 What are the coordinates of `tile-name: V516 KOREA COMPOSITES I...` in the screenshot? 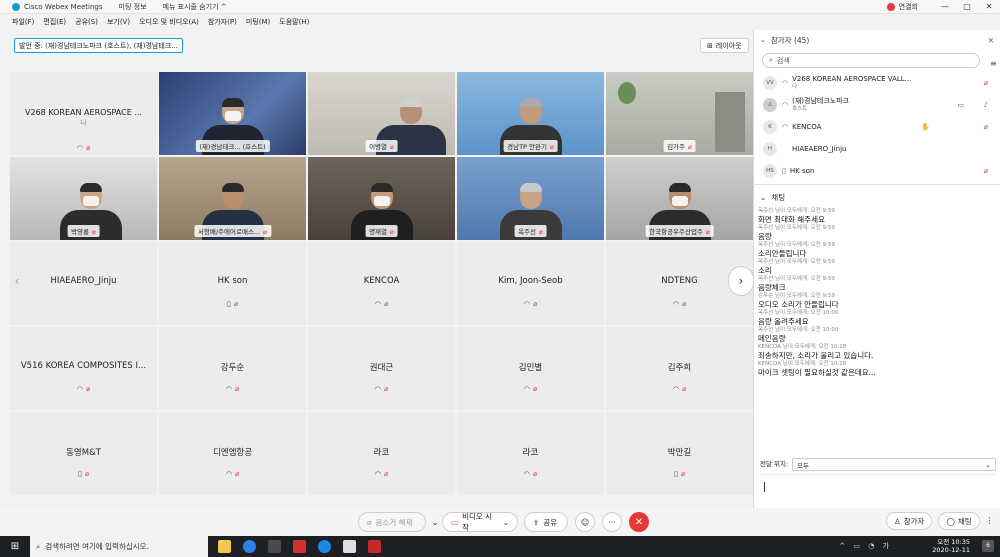 It's located at (83, 366).